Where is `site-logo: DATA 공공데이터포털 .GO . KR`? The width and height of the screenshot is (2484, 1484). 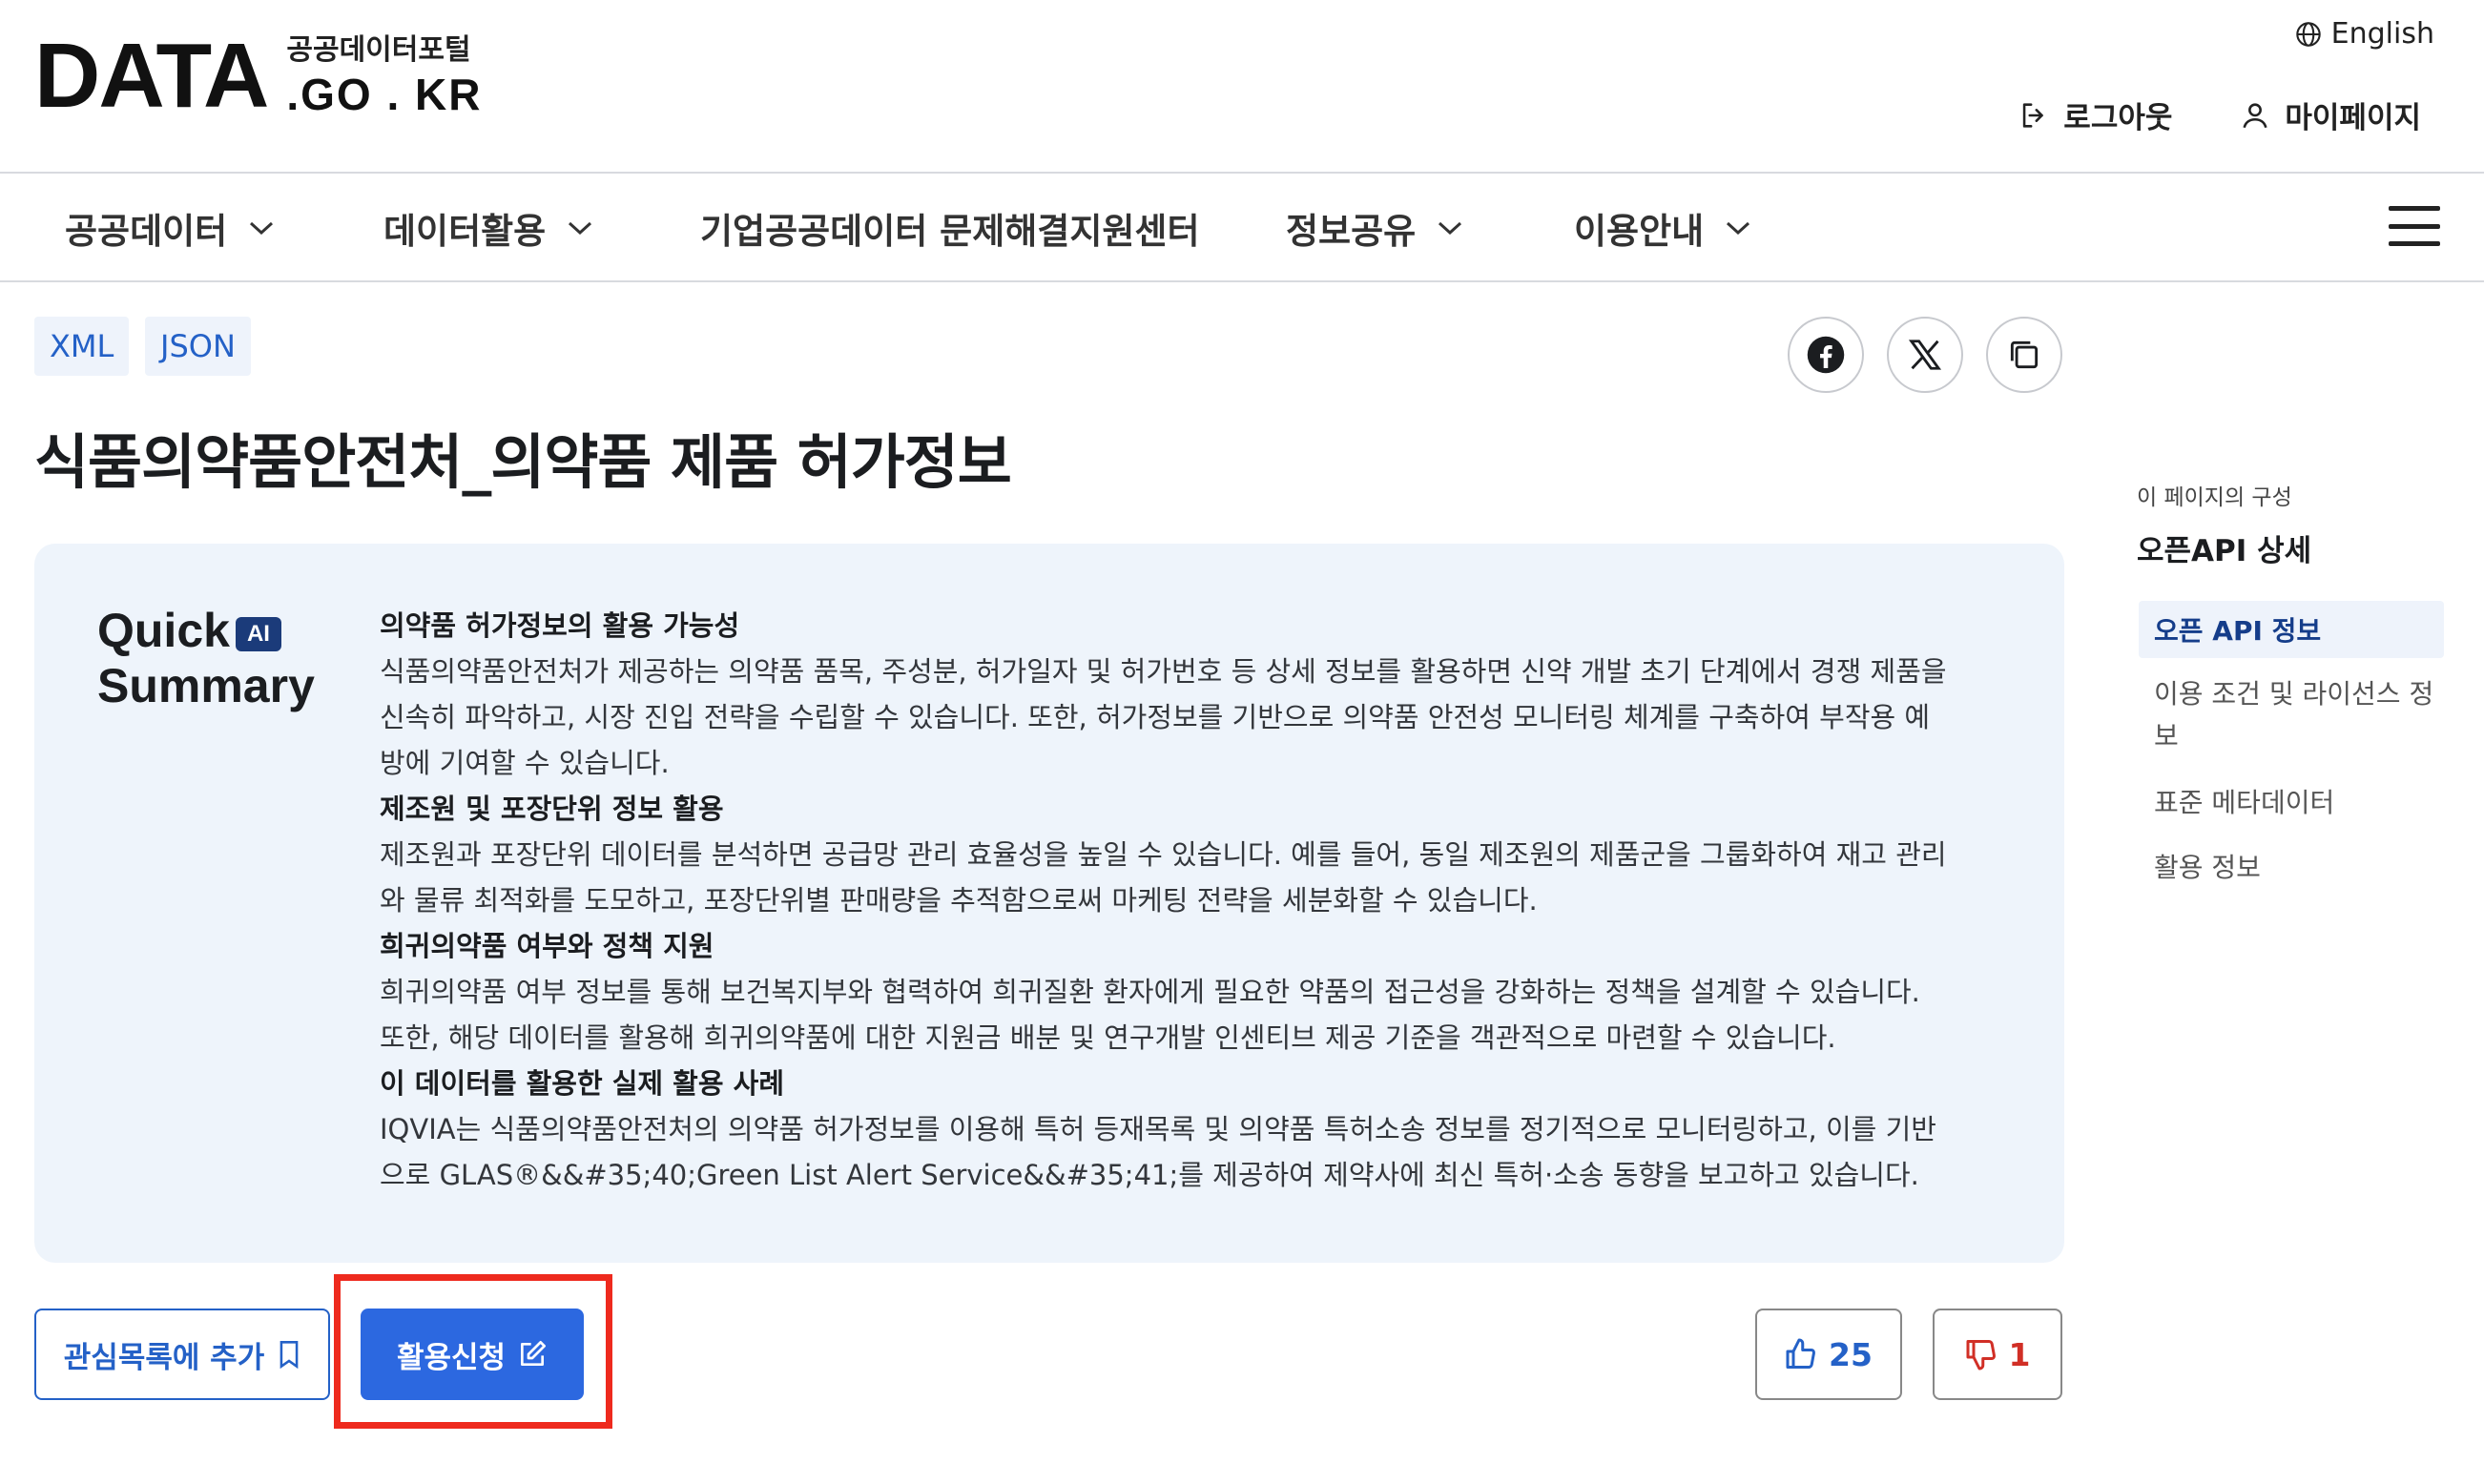
site-logo: DATA 공공데이터포털 .GO . KR is located at coordinates (258, 76).